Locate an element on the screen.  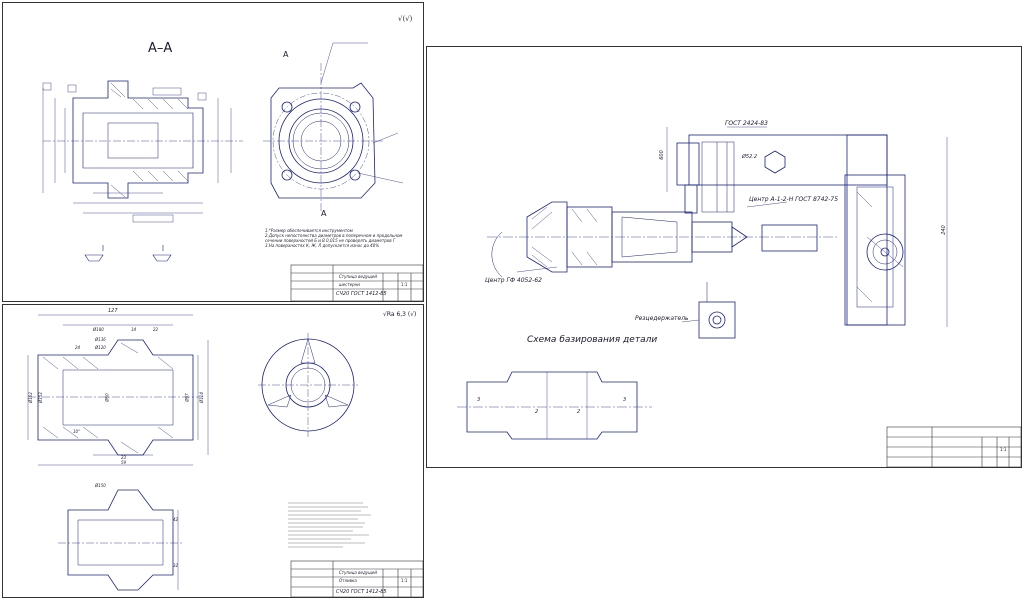
dim-angle: 10° is located at coordinates (77, 431).